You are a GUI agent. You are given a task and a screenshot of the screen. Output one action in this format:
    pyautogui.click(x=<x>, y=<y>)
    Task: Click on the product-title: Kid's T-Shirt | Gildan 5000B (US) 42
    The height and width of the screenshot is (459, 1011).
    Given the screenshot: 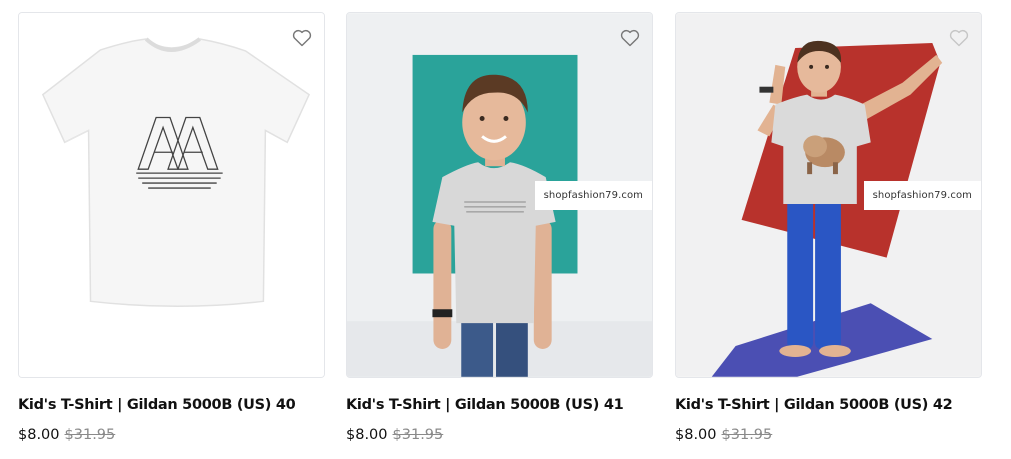 What is the action you would take?
    pyautogui.click(x=828, y=405)
    